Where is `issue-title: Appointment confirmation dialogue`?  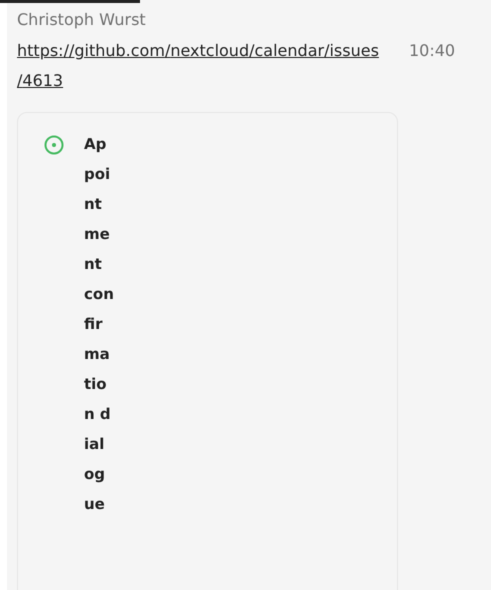
issue-title: Appointment confirmation dialogue is located at coordinates (99, 324).